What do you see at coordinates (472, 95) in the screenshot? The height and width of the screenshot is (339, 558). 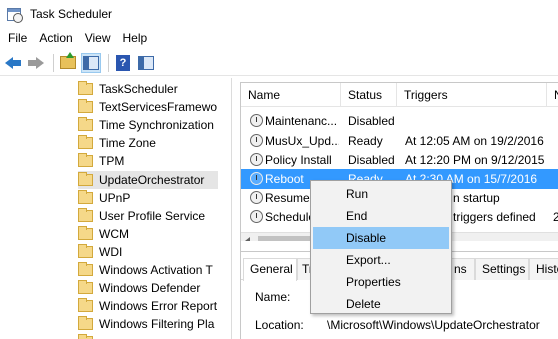 I see `column-header-triggers: Triggers` at bounding box center [472, 95].